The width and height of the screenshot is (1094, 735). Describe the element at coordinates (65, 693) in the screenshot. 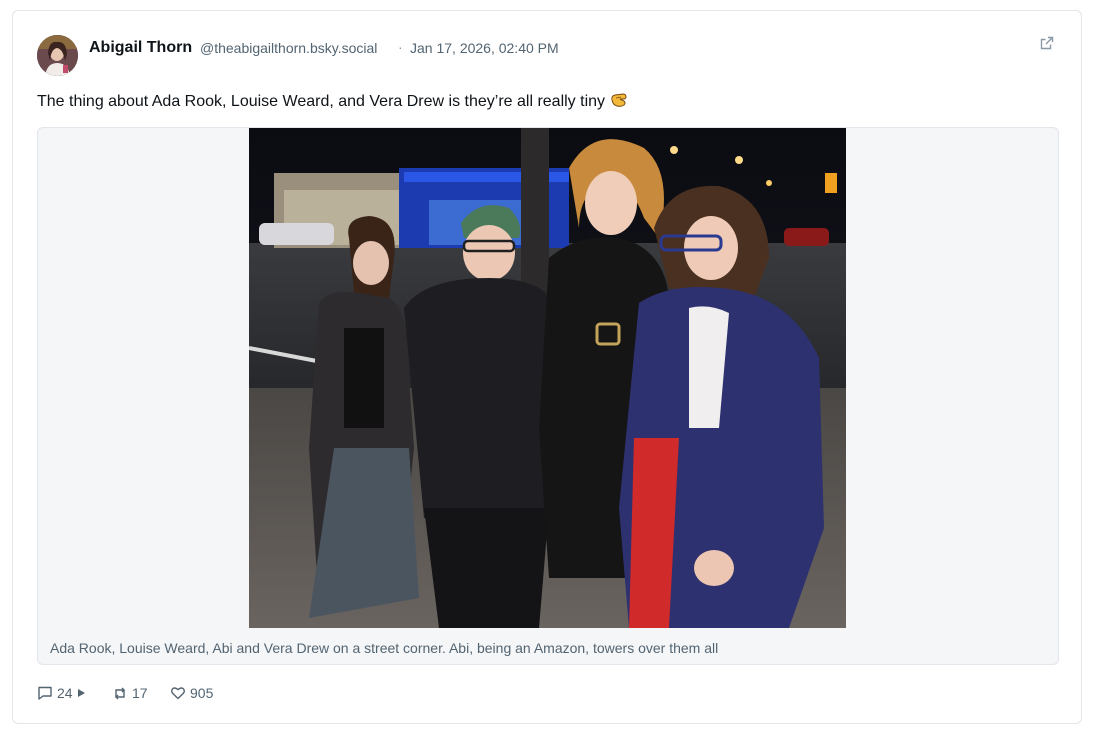

I see `reply-count: 24` at that location.